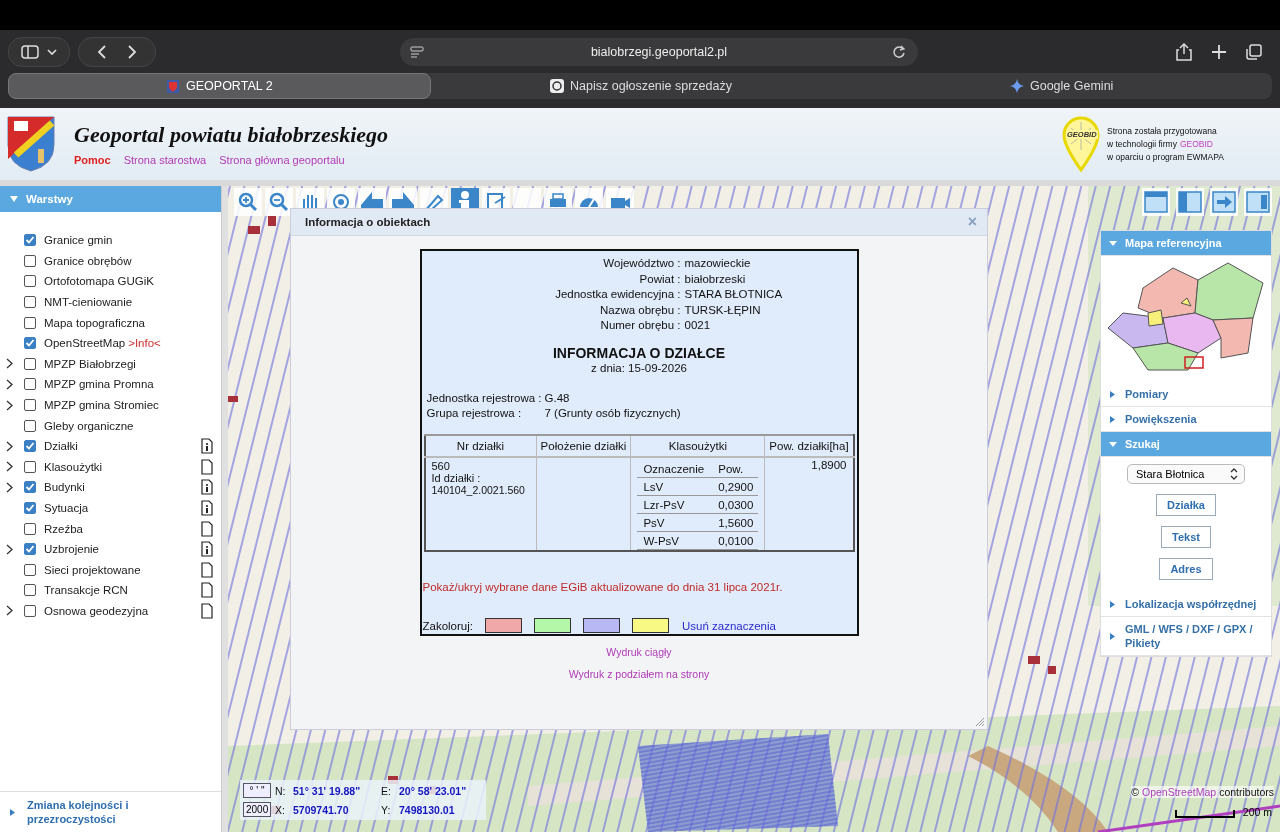 This screenshot has width=1280, height=832. I want to click on toggle-link: Pokaż/ukryj wybrane dane EGiB aktualizowane do dnia 31 lipca 2021r., so click(639, 587).